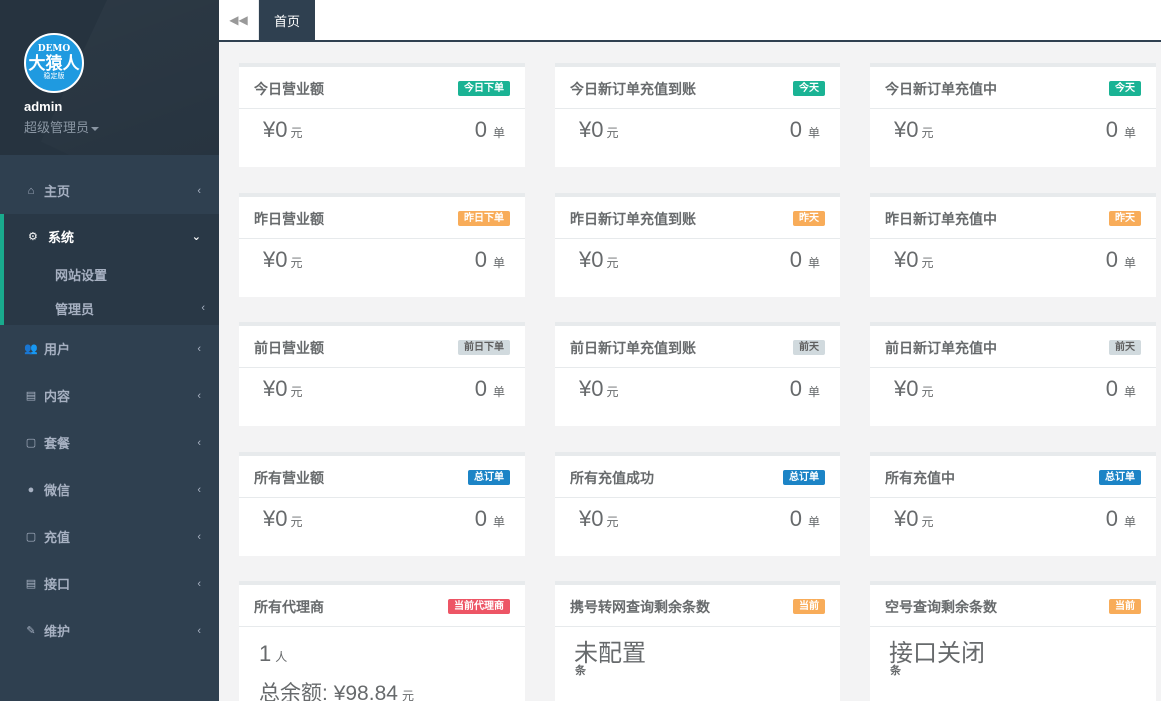 The height and width of the screenshot is (701, 1161). I want to click on profile-panel: DEMO 大猿人 稳定版 admin 超级管理员, so click(109, 77).